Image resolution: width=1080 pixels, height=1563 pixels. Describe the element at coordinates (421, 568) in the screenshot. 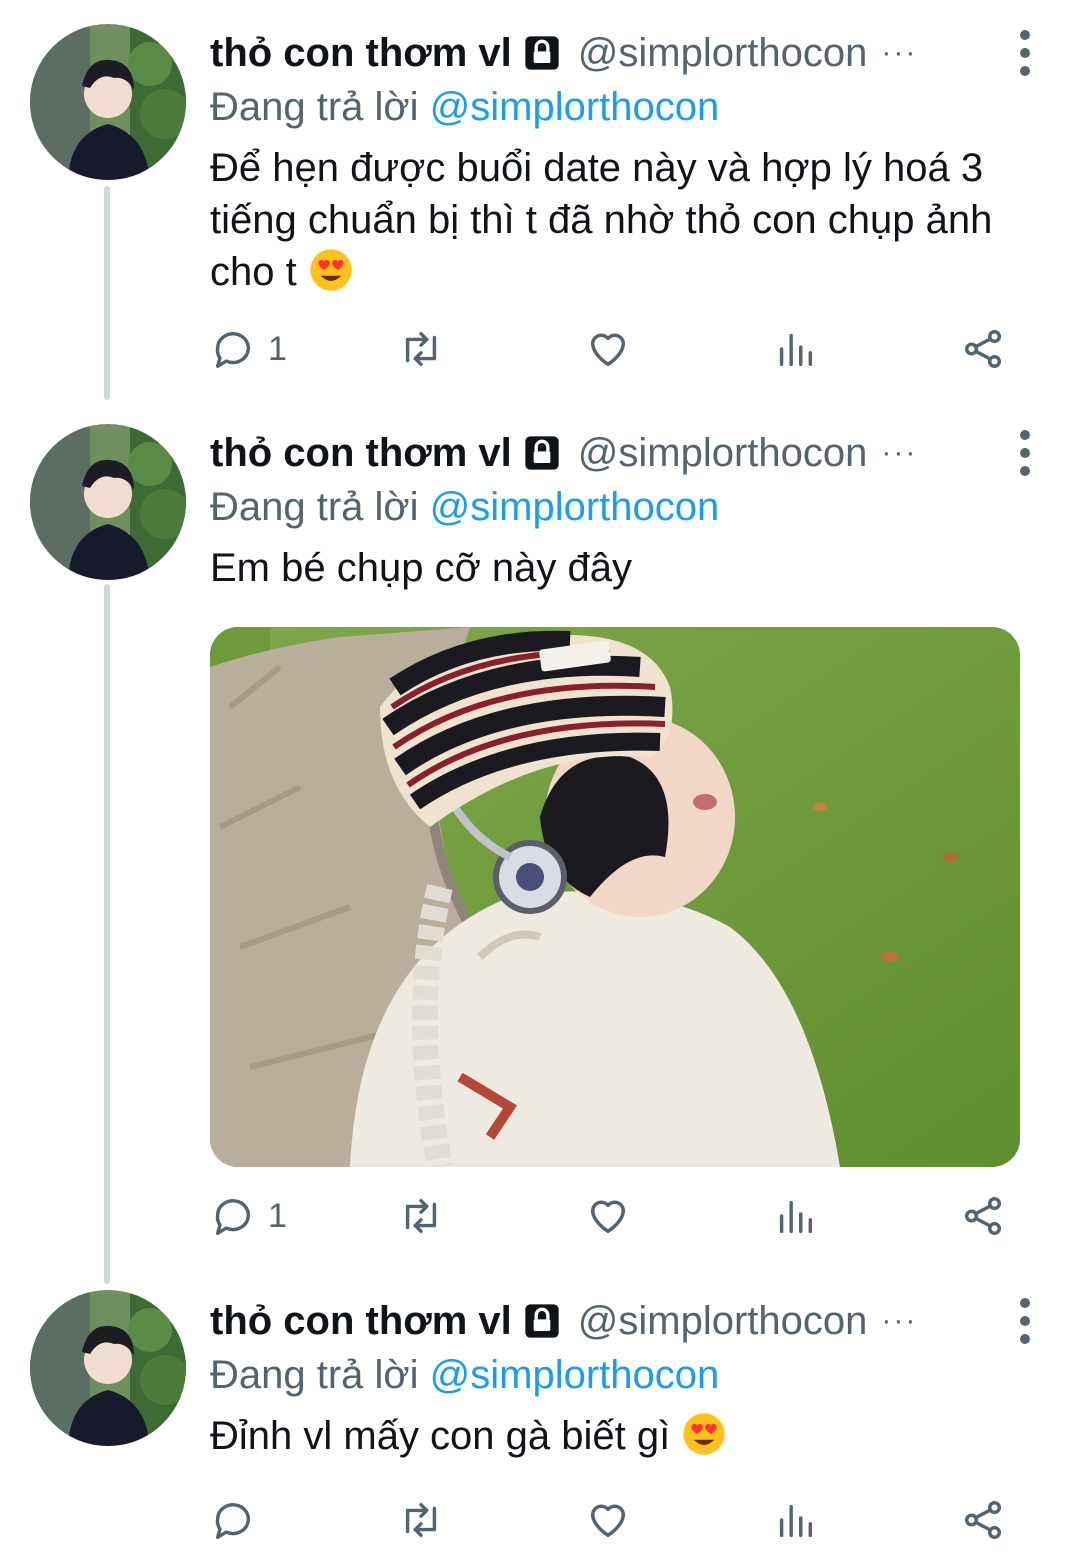

I see `tweet-text-body: Em bé chụp cỡ này đây` at that location.